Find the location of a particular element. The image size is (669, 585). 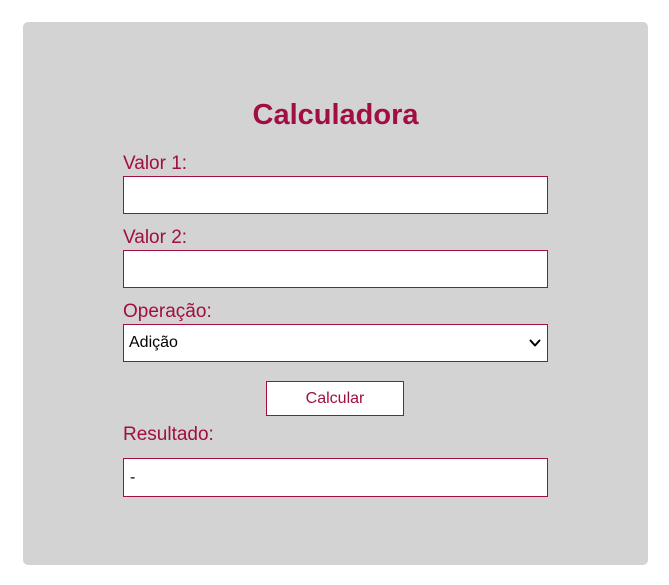

operation-select: Adição is located at coordinates (335, 343).